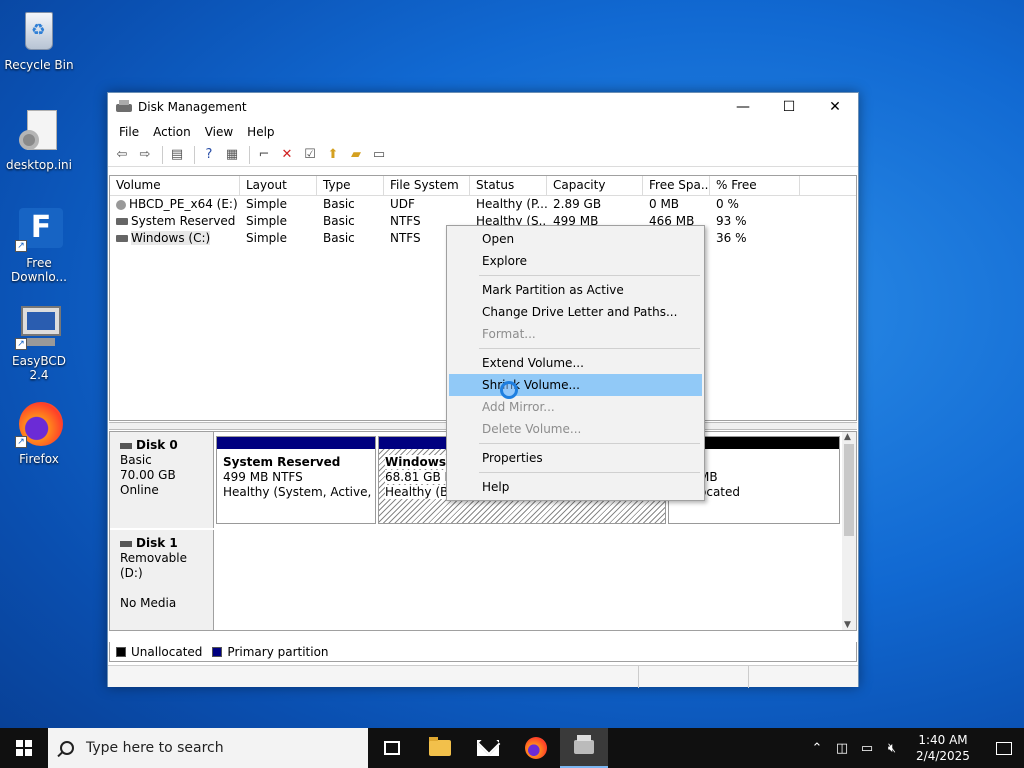 This screenshot has height=768, width=1024. I want to click on desktop-icon-label: Firefox, so click(39, 459).